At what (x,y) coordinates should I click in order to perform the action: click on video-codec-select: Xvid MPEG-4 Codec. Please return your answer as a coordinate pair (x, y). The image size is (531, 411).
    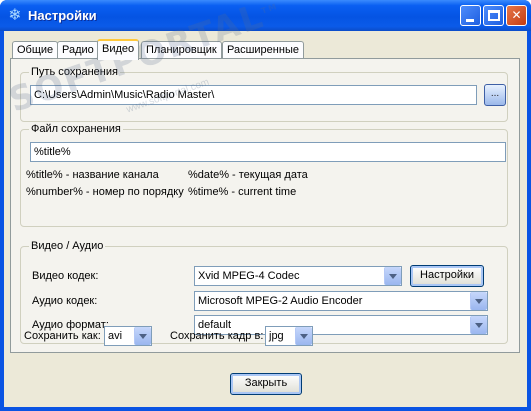
    Looking at the image, I should click on (298, 276).